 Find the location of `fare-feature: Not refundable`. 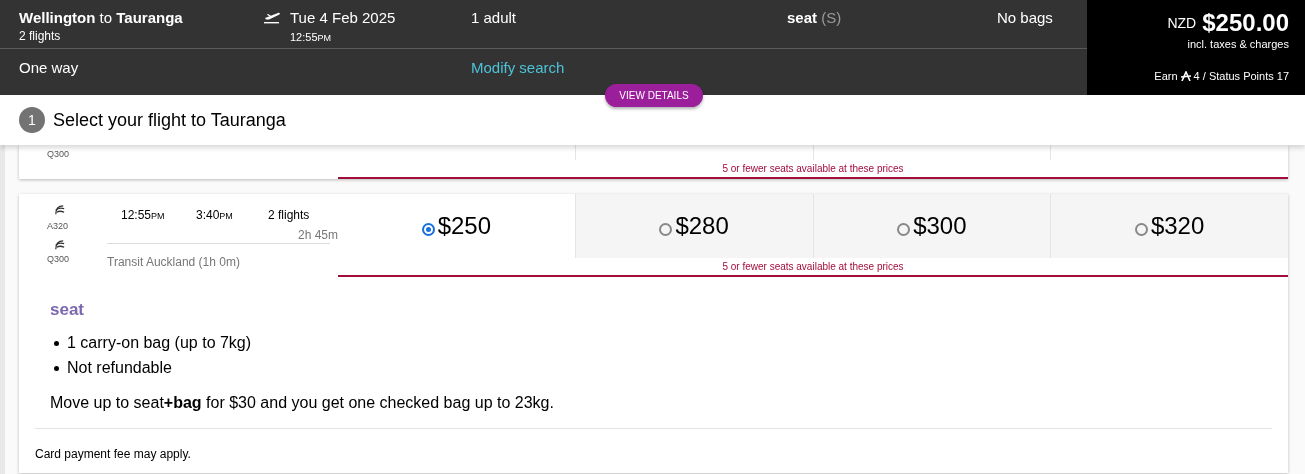

fare-feature: Not refundable is located at coordinates (119, 368).